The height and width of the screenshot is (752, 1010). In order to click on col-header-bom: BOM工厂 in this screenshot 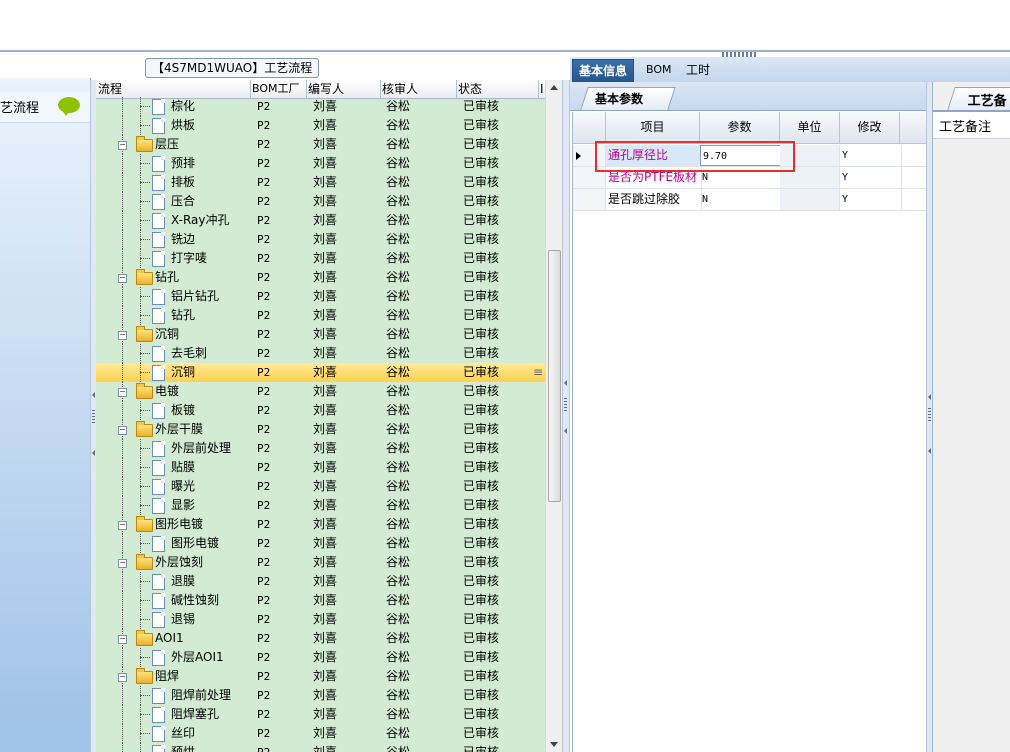, I will do `click(278, 89)`.